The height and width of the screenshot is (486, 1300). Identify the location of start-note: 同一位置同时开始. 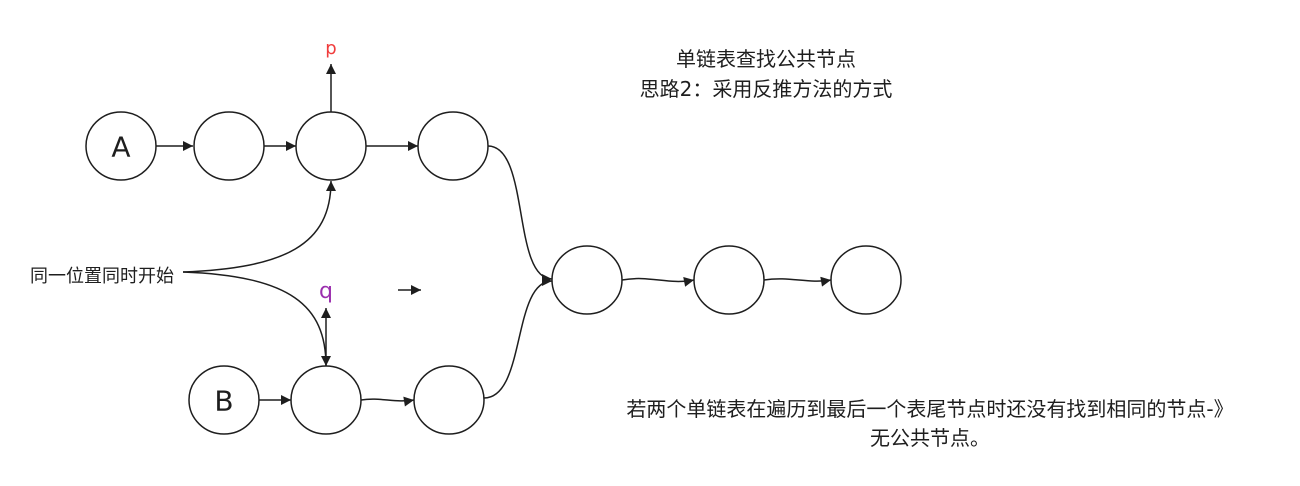
(102, 276).